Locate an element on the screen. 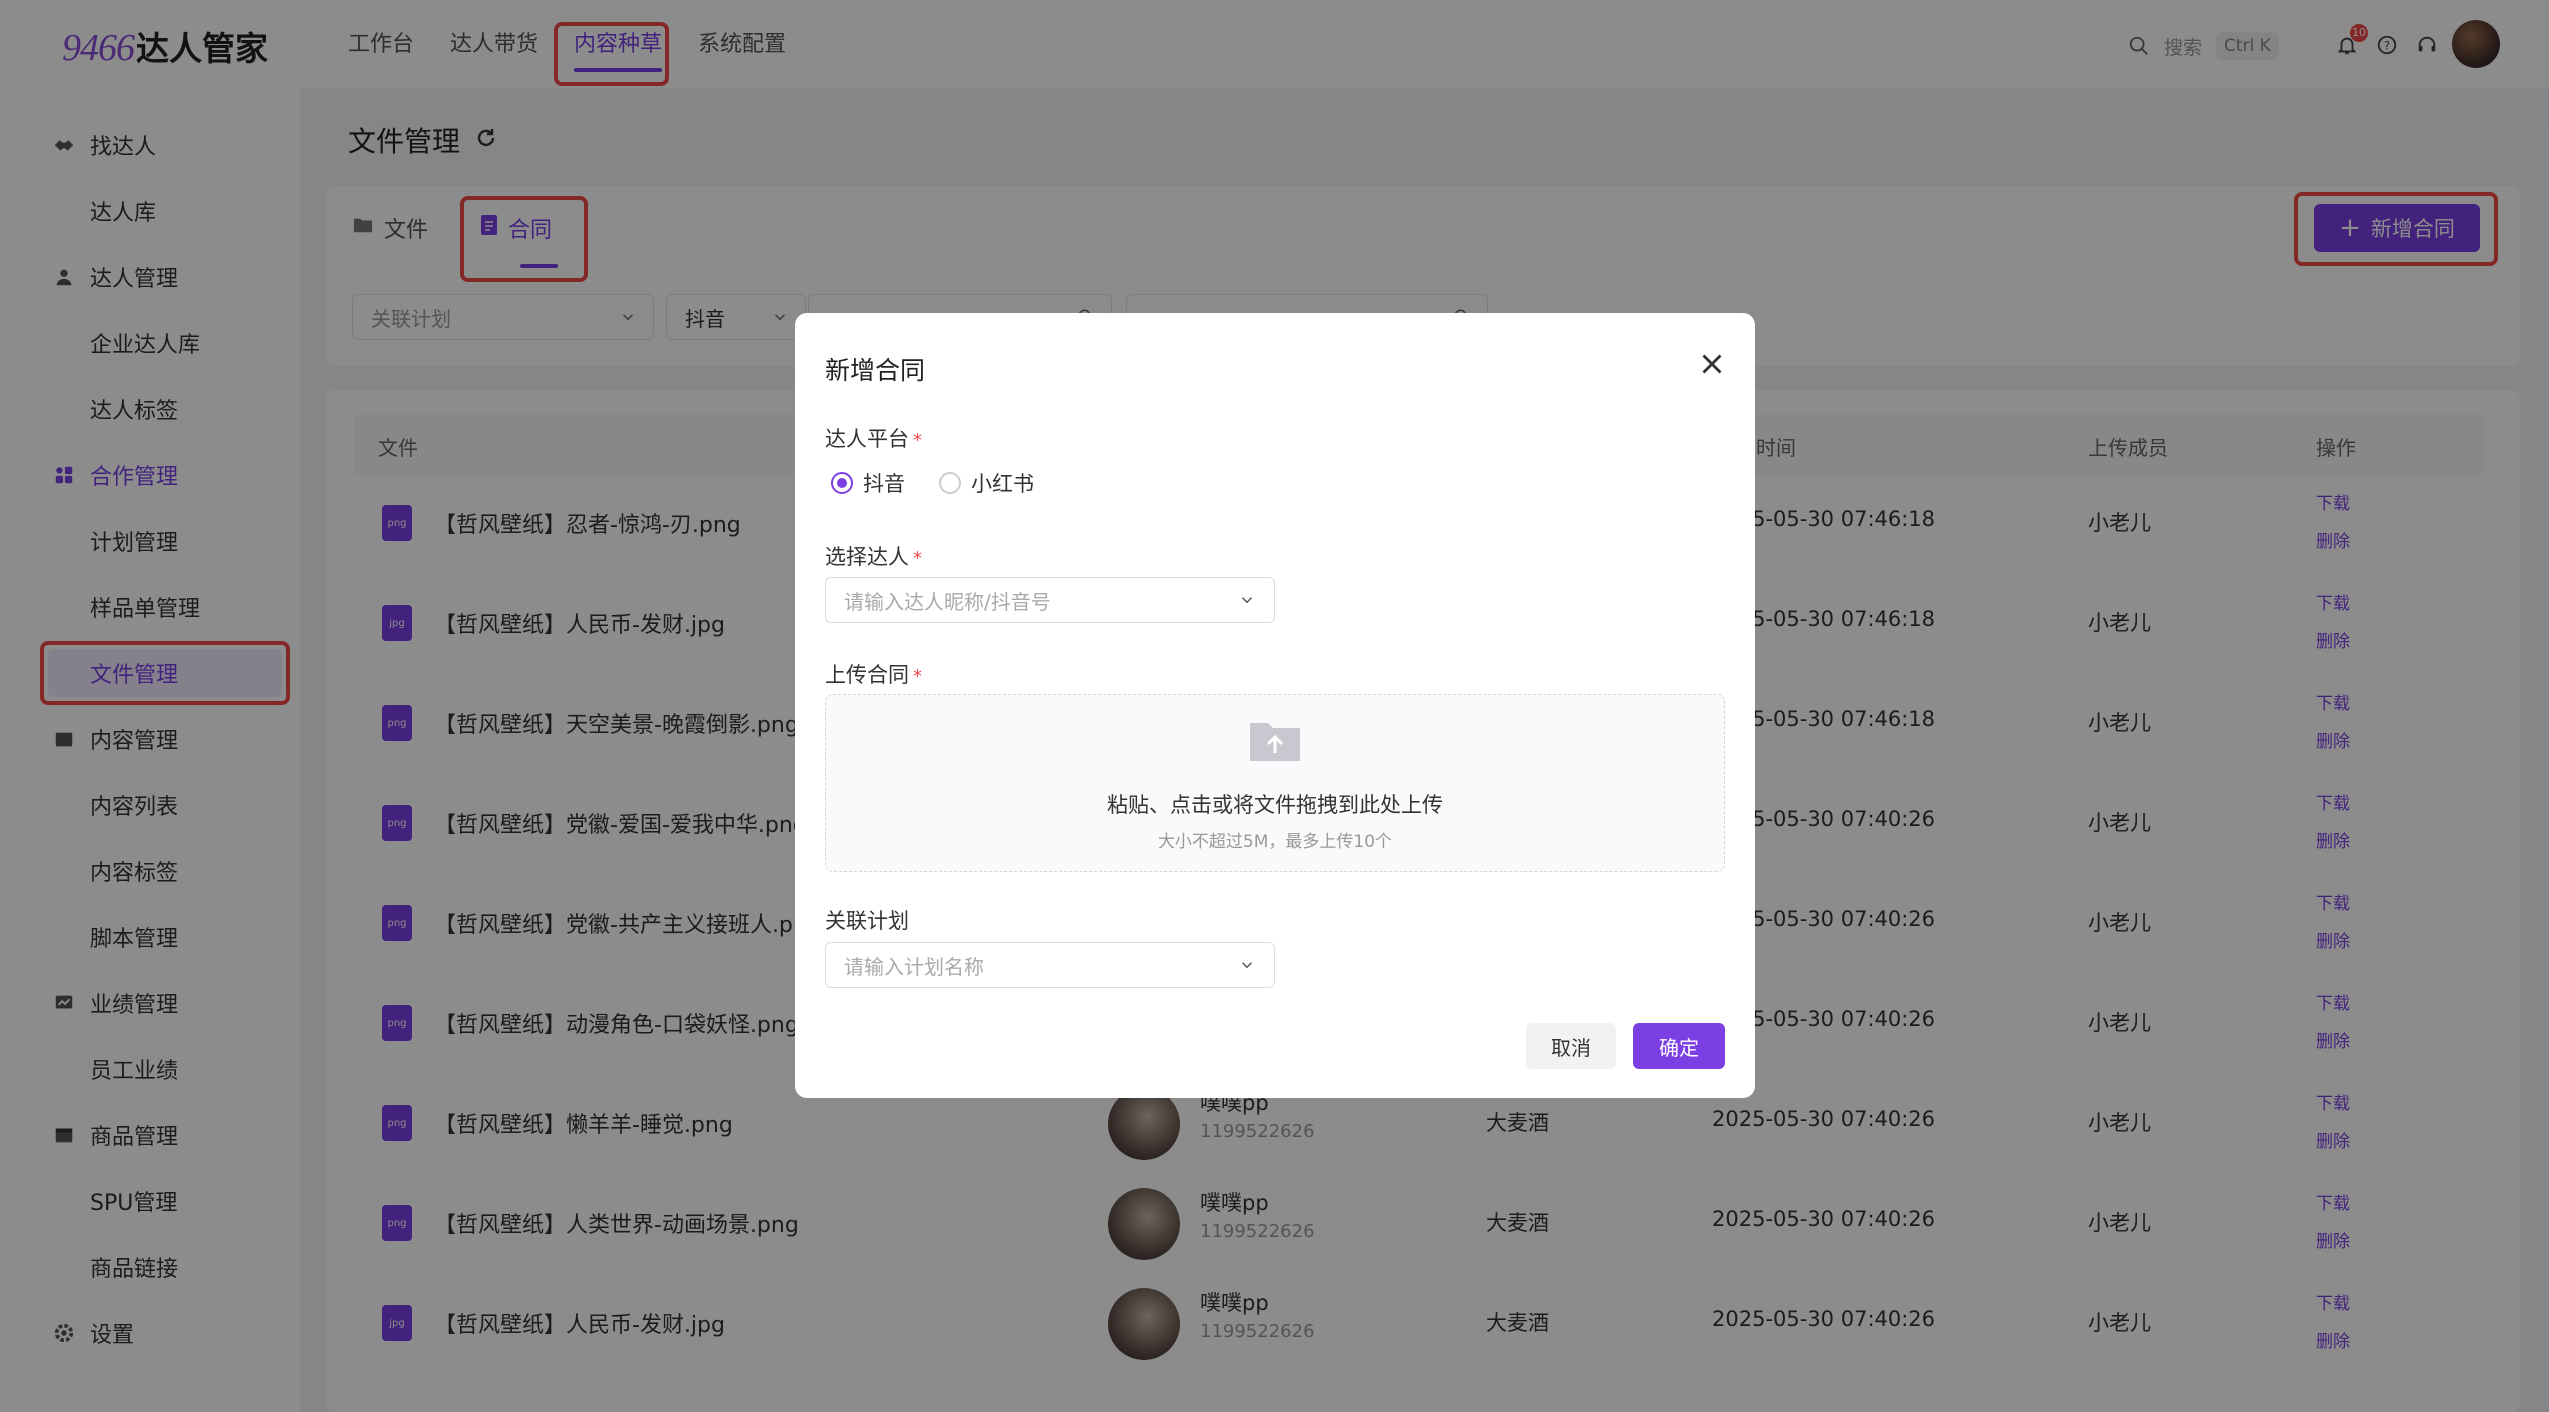 This screenshot has width=2549, height=1412. plan-field-label: 关联计划 is located at coordinates (867, 920).